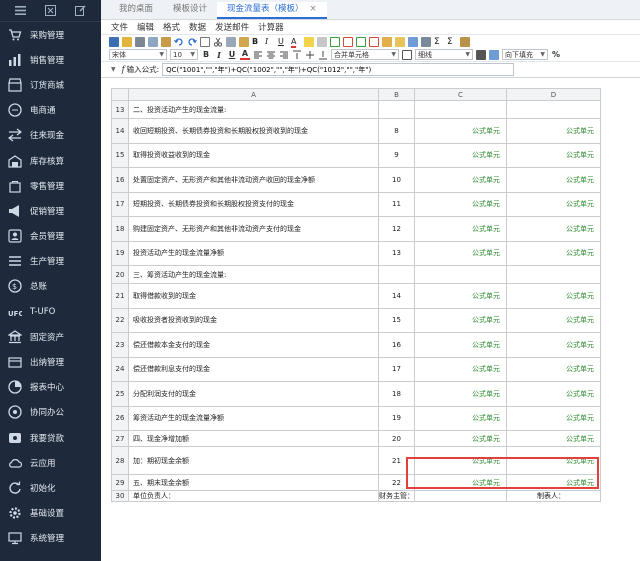 This screenshot has width=640, height=561. What do you see at coordinates (253, 438) in the screenshot?
I see `cell-a: 四、现金净增加额` at bounding box center [253, 438].